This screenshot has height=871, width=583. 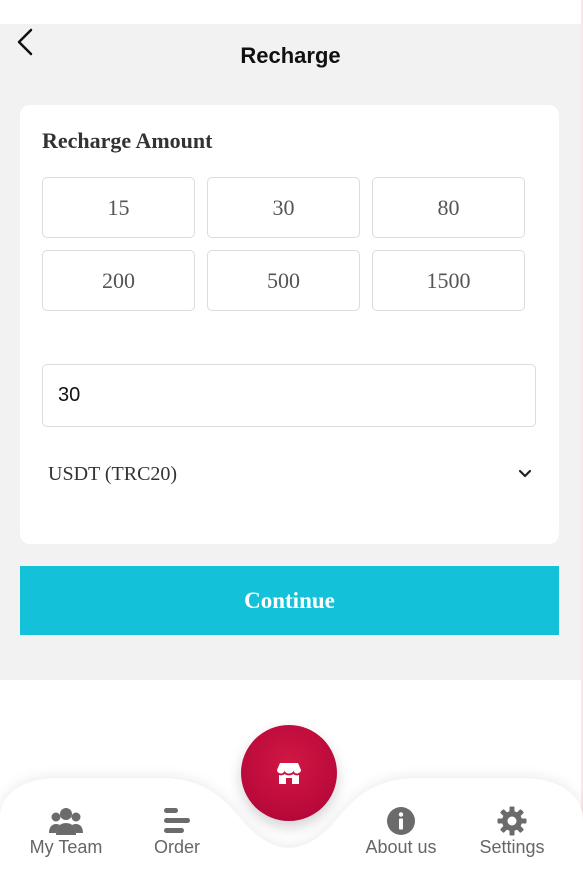 I want to click on amount-option: 30, so click(x=283, y=207).